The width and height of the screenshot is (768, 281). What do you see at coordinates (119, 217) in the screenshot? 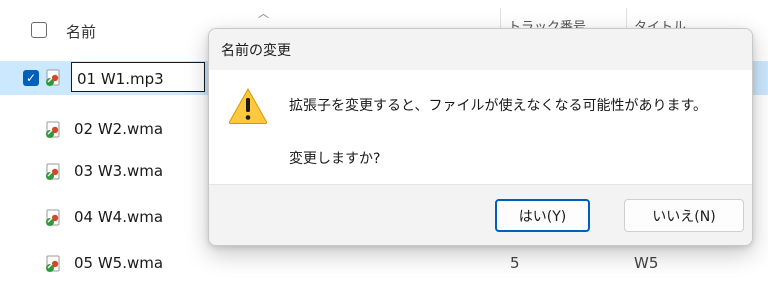
I see `file-name: 04 W4.wma` at bounding box center [119, 217].